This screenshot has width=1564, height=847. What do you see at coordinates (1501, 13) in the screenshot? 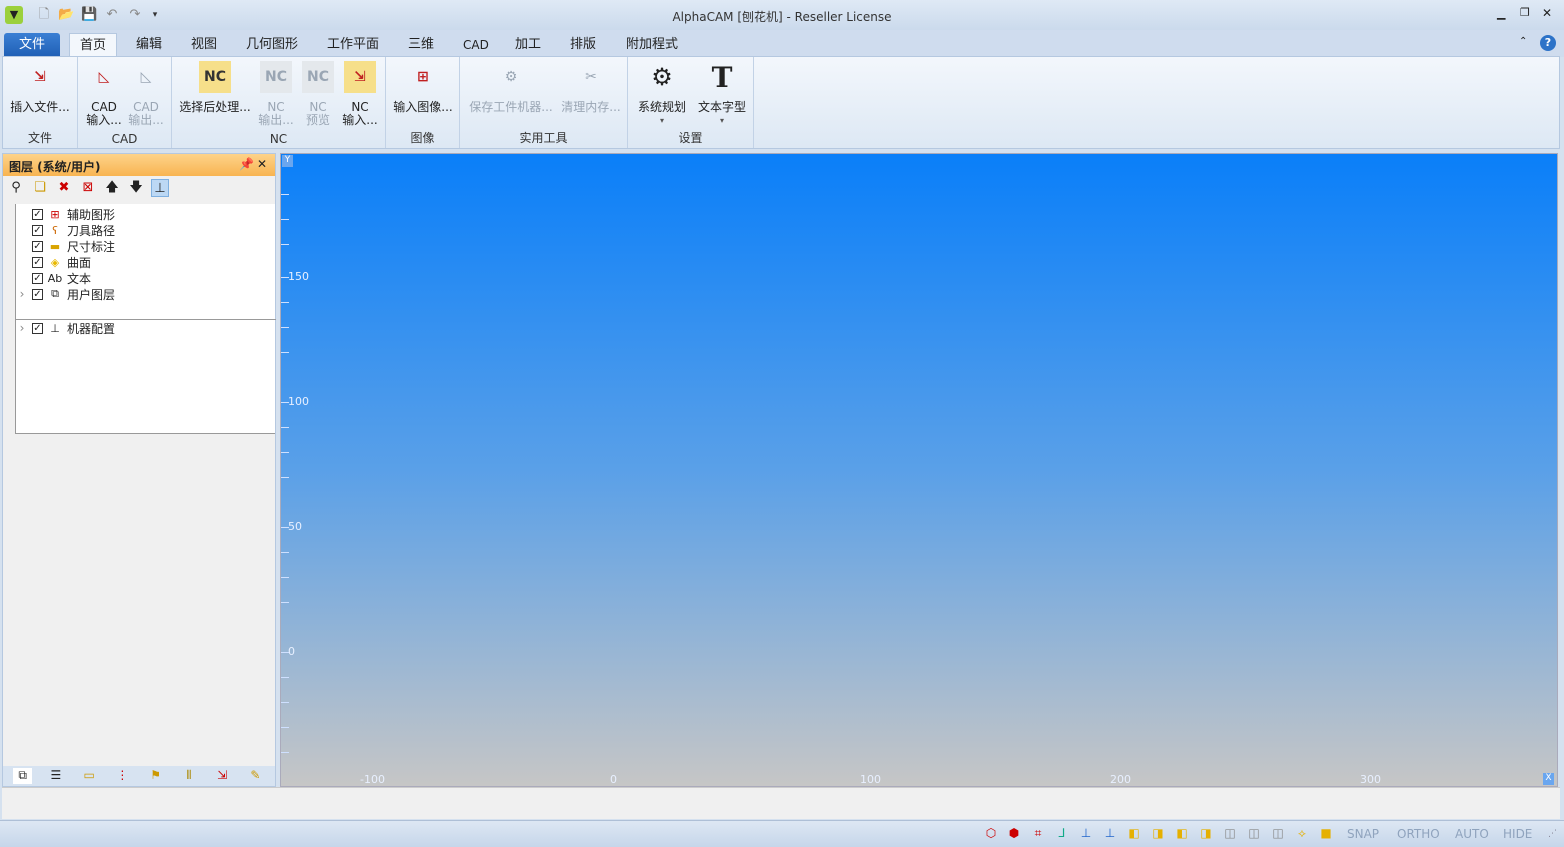
I see `minimize-button: ▁` at bounding box center [1501, 13].